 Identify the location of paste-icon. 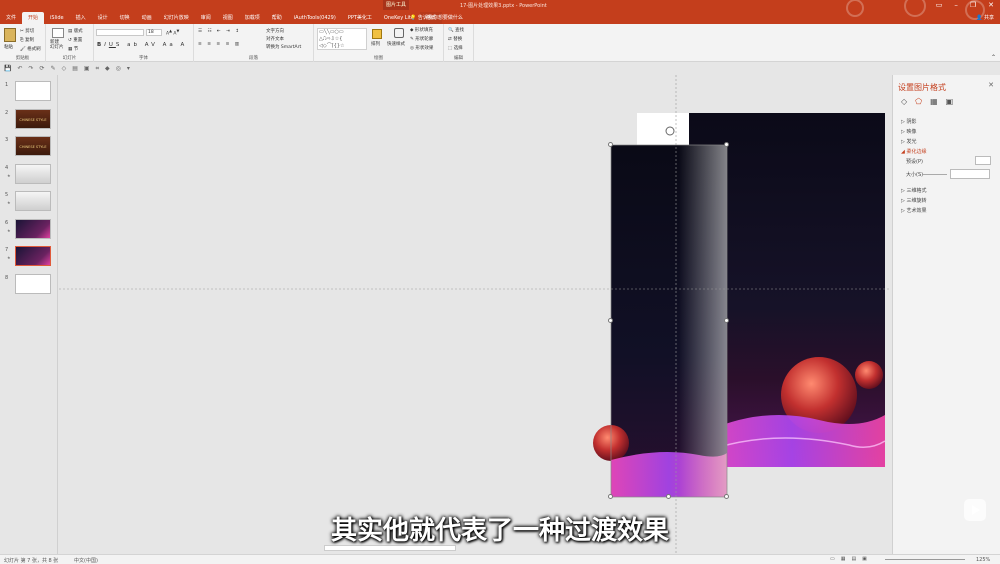
(10, 35).